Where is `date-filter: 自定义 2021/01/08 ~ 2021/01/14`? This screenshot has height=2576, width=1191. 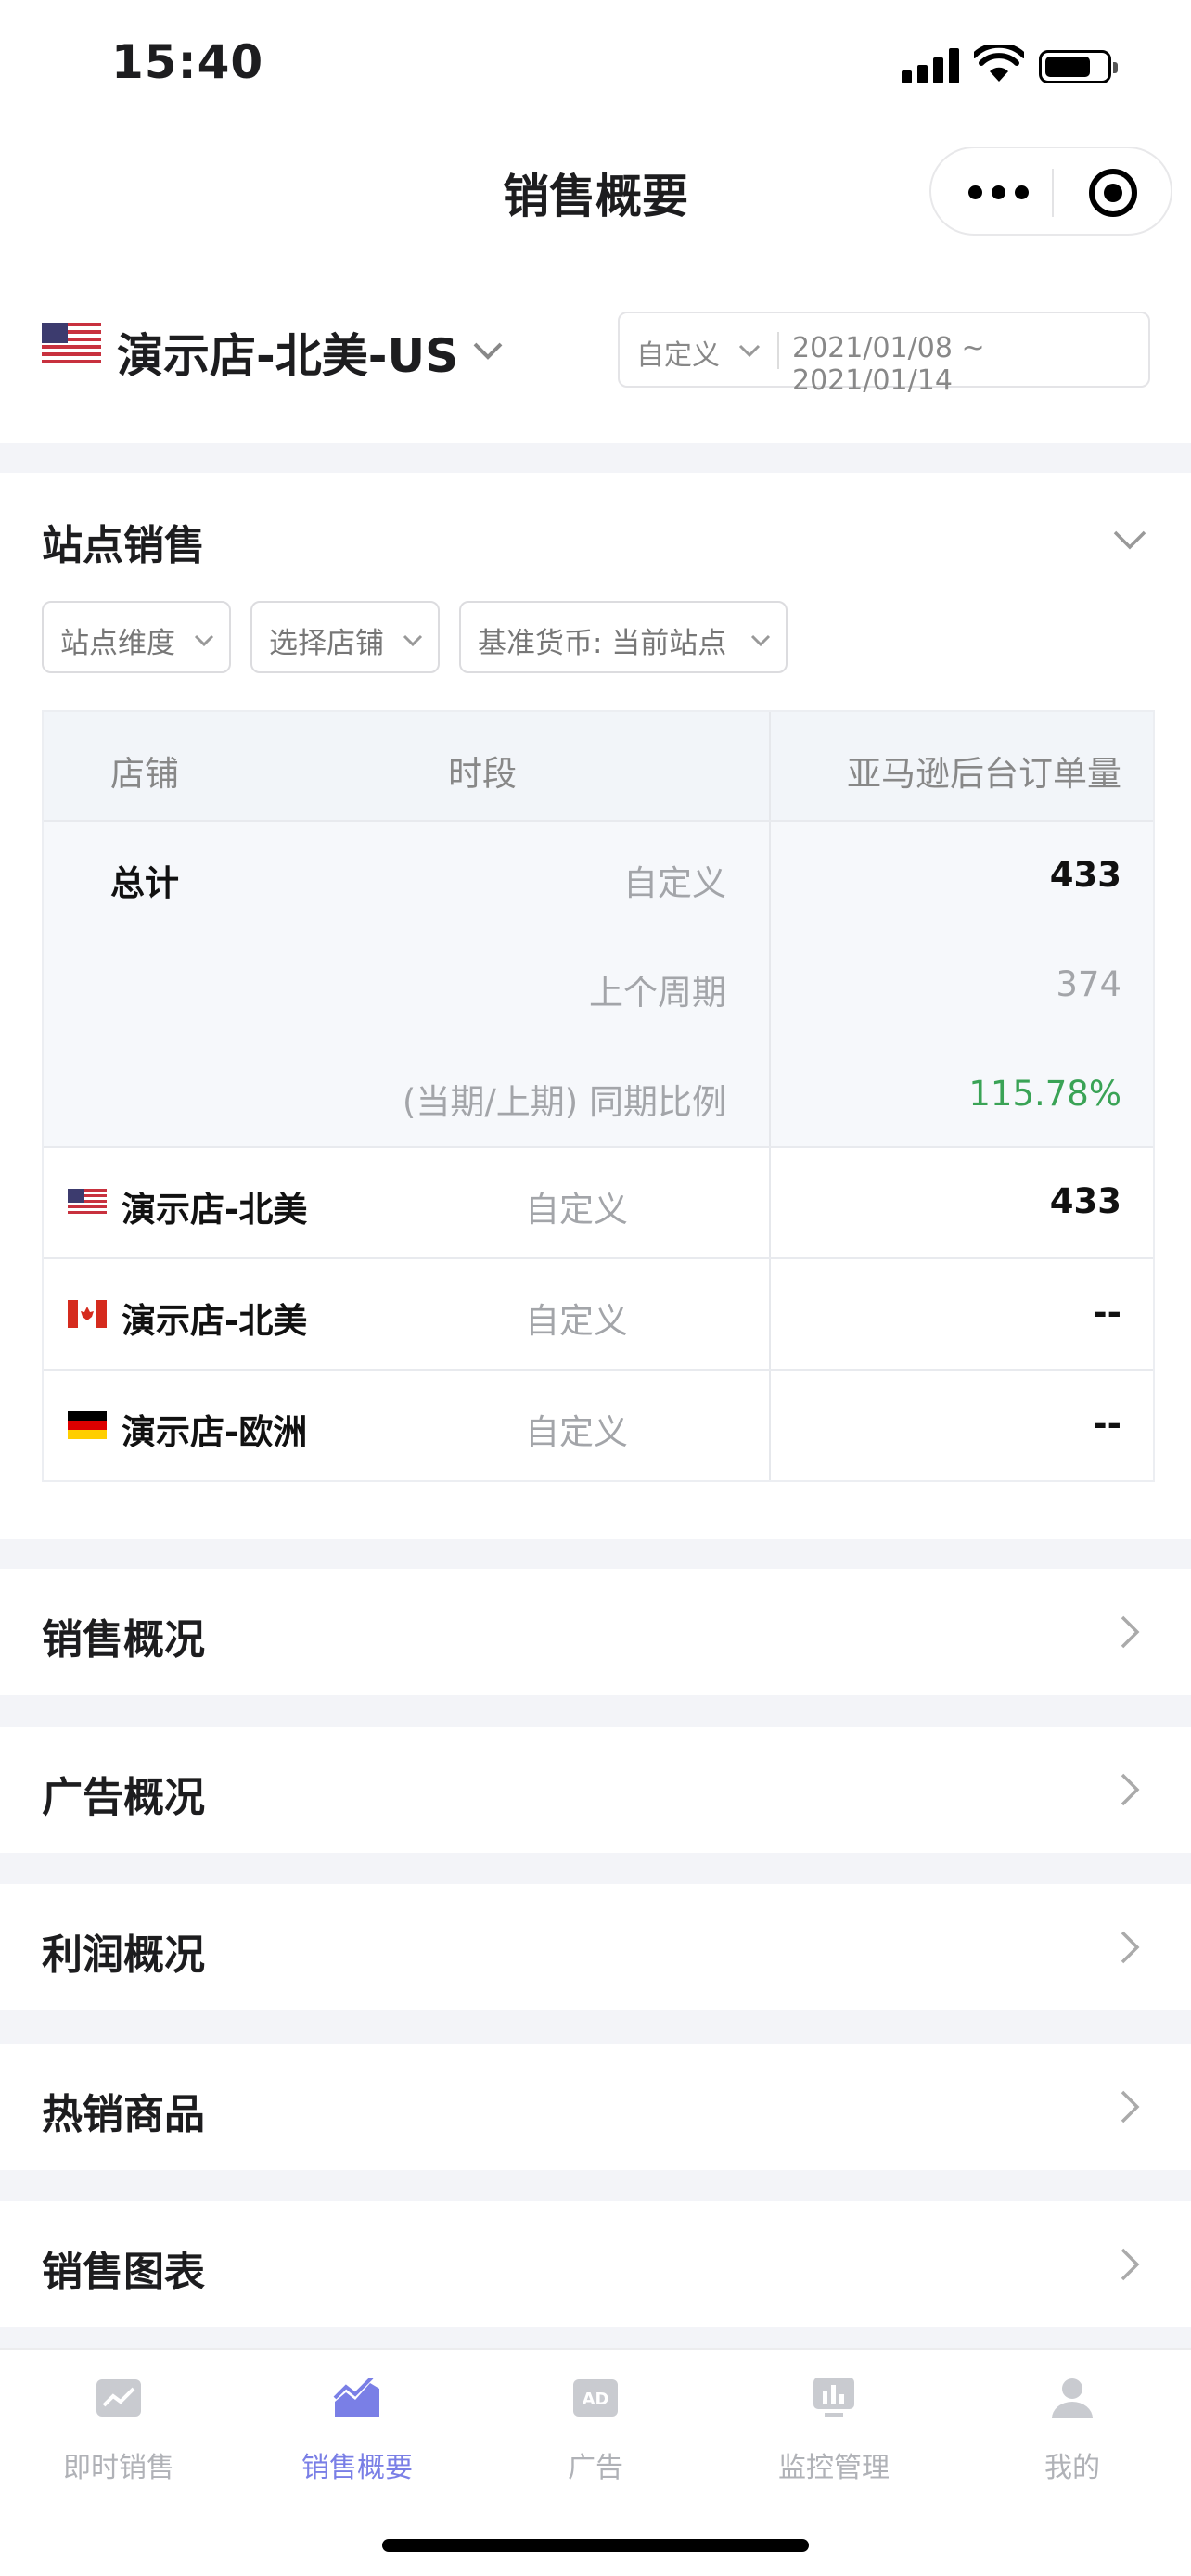
date-filter: 自定义 2021/01/08 ~ 2021/01/14 is located at coordinates (884, 354).